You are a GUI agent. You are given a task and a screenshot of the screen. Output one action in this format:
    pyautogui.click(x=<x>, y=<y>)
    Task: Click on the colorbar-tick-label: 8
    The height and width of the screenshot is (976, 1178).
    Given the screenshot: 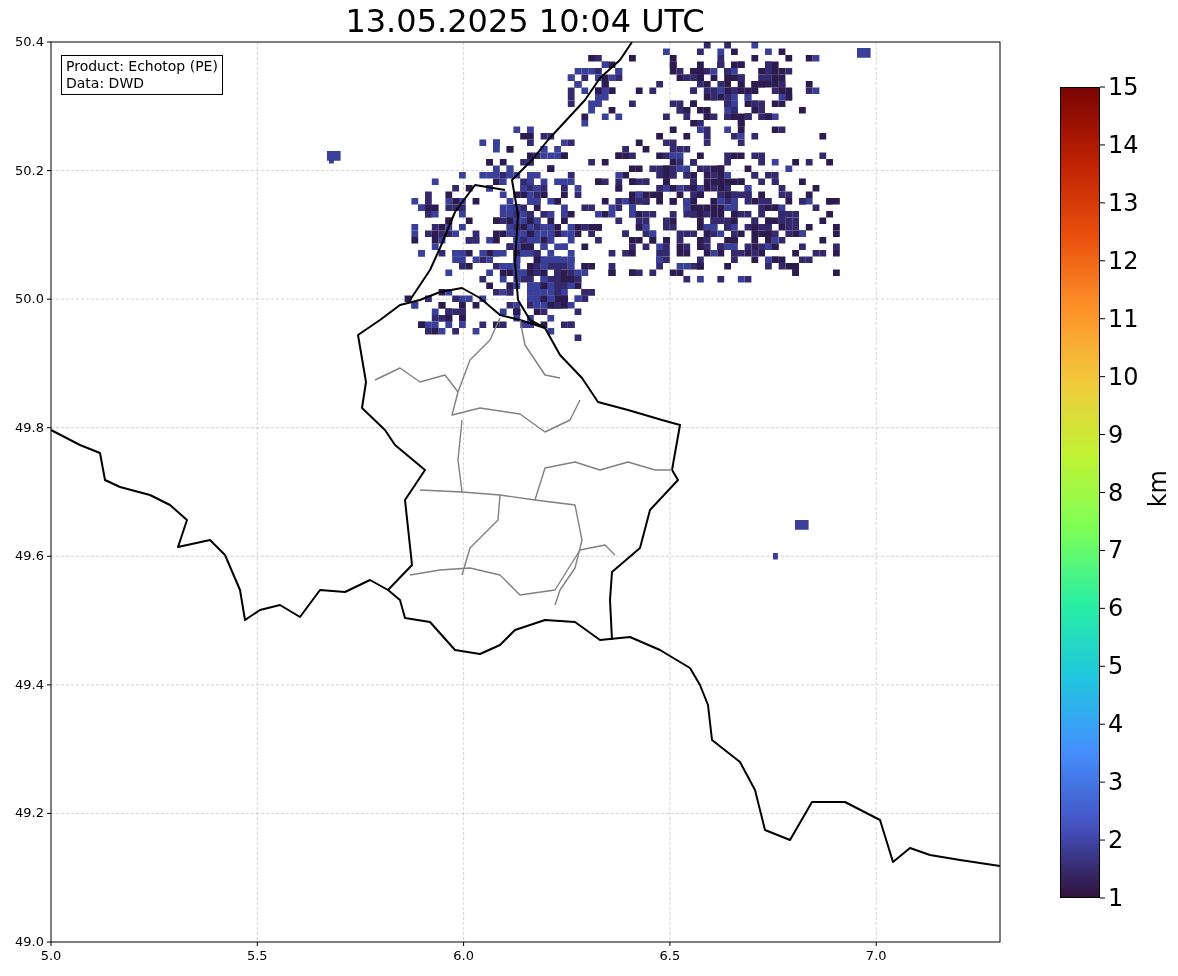 What is the action you would take?
    pyautogui.click(x=1116, y=492)
    